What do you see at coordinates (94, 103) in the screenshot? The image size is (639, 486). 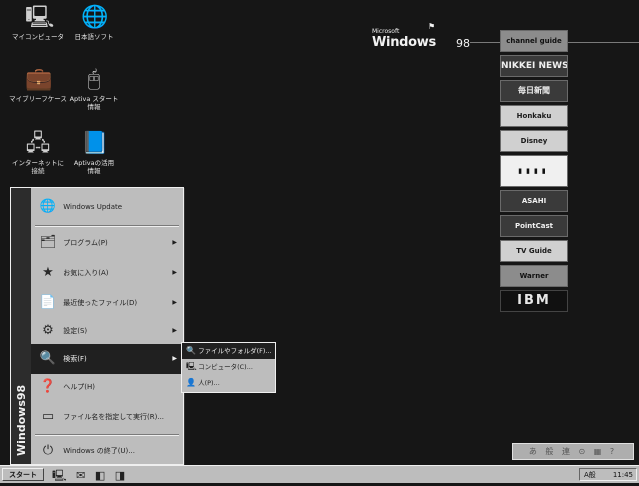 I see `desktop-icon-label: Aptiva スタート 情報` at bounding box center [94, 103].